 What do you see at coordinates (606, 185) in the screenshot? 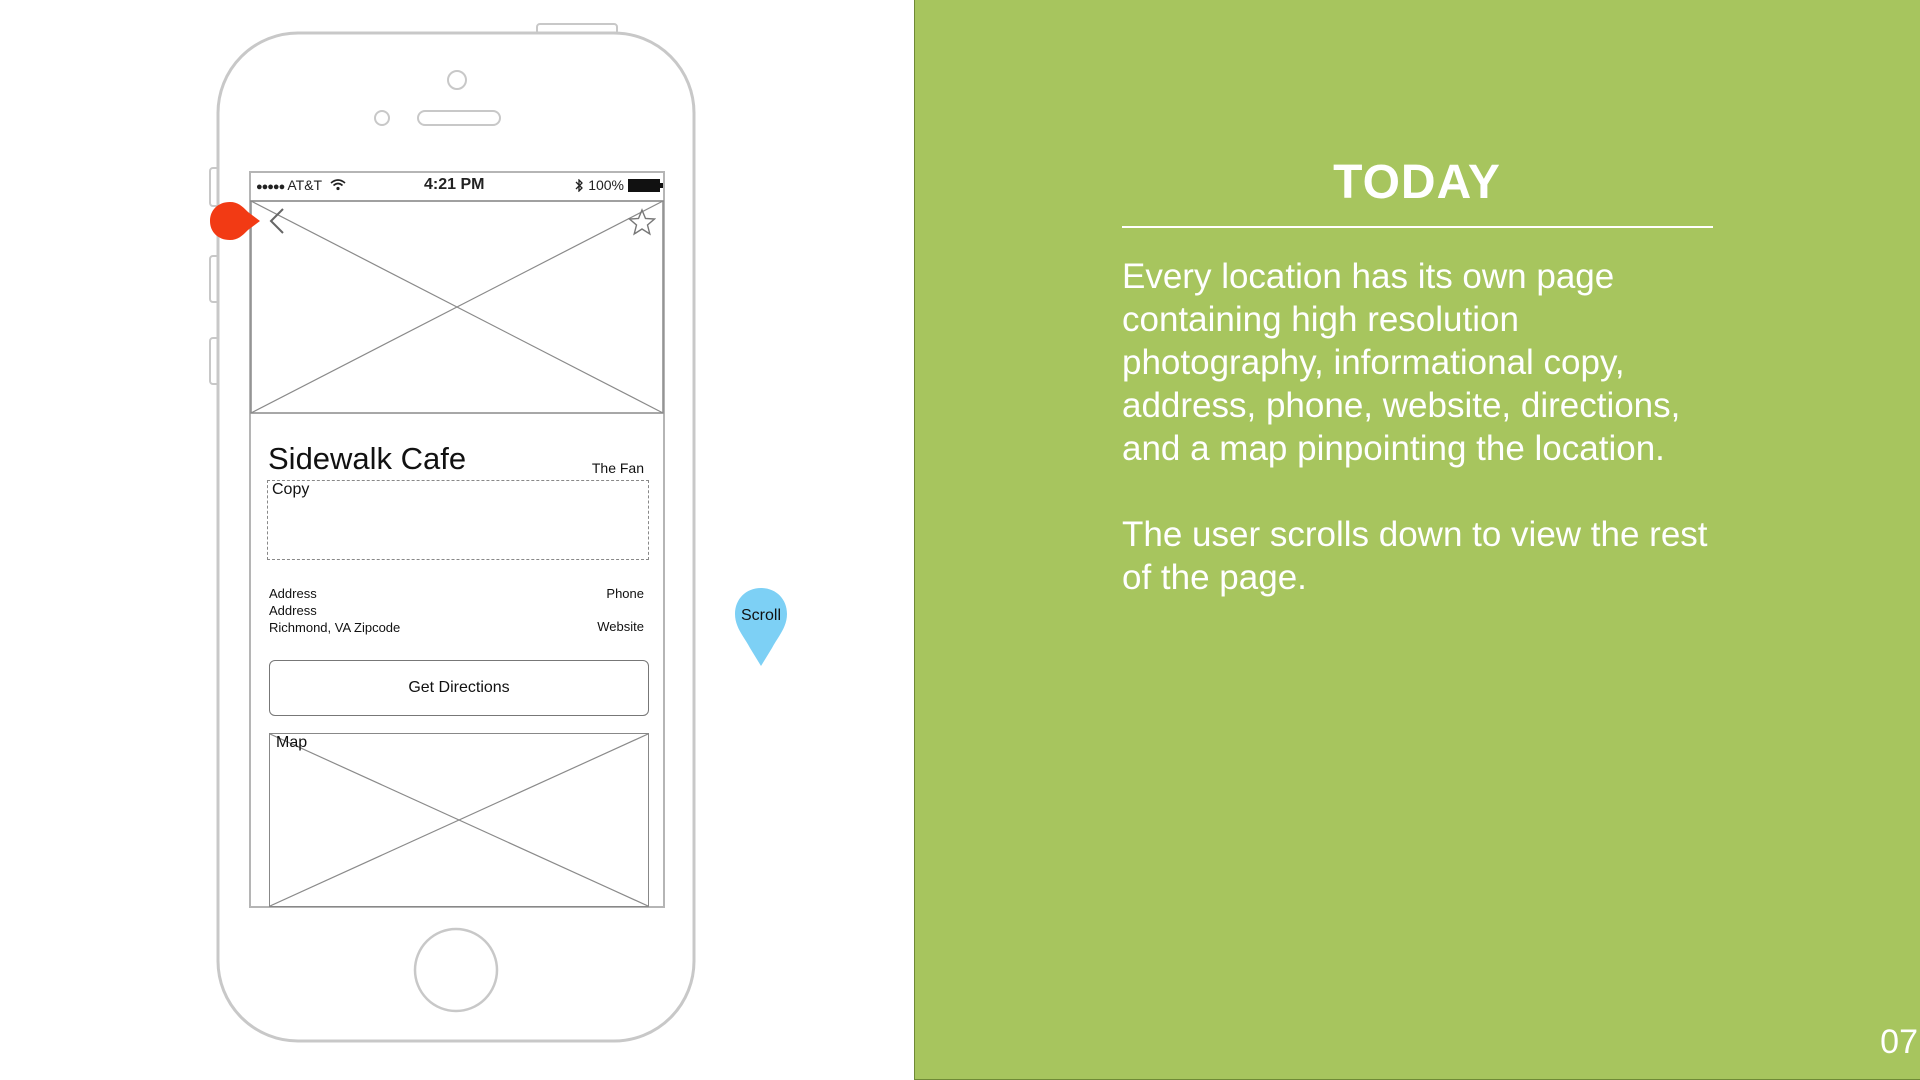
I see `battery-percent: 100%` at bounding box center [606, 185].